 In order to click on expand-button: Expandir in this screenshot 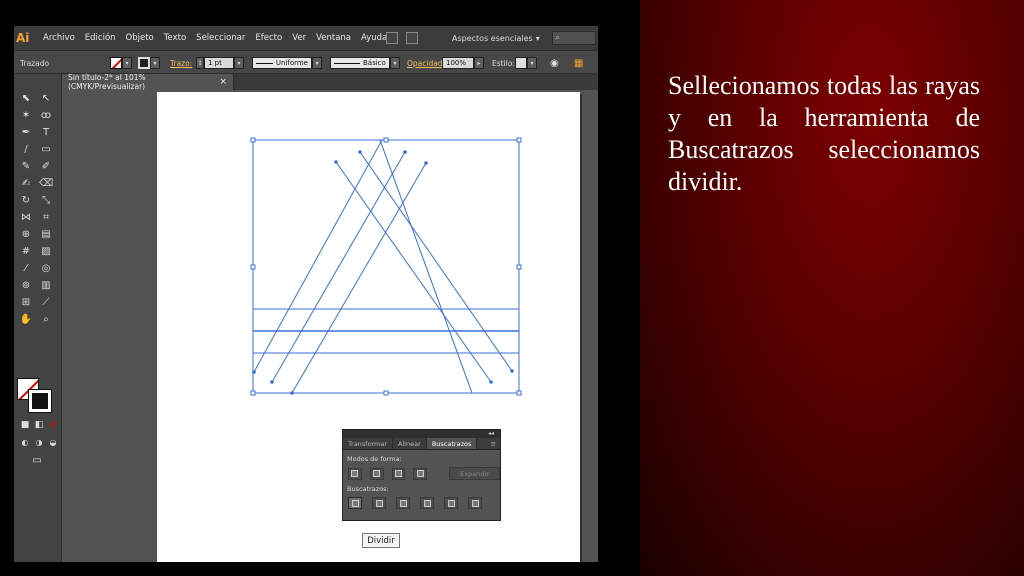, I will do `click(474, 473)`.